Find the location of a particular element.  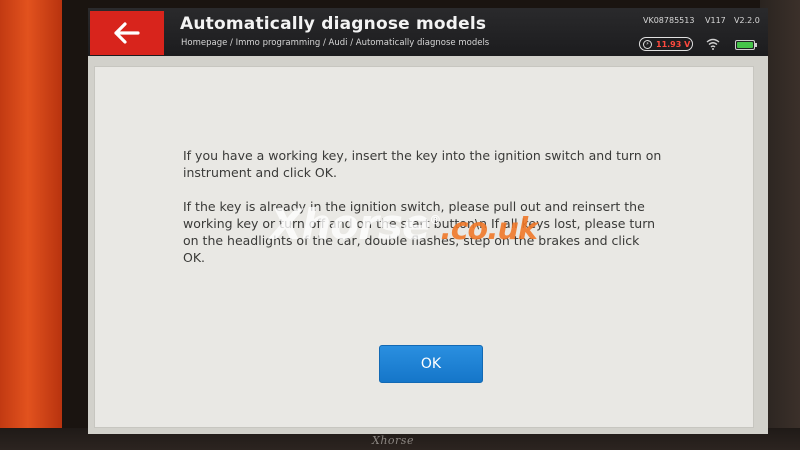

wifi-icon is located at coordinates (713, 44).